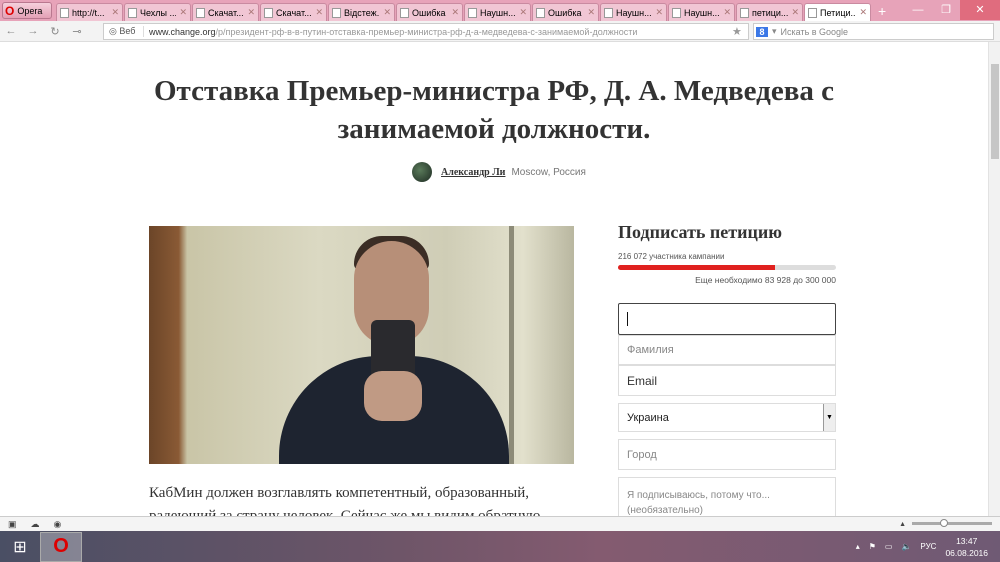  I want to click on browser-tab: Петици... ✕, so click(837, 12).